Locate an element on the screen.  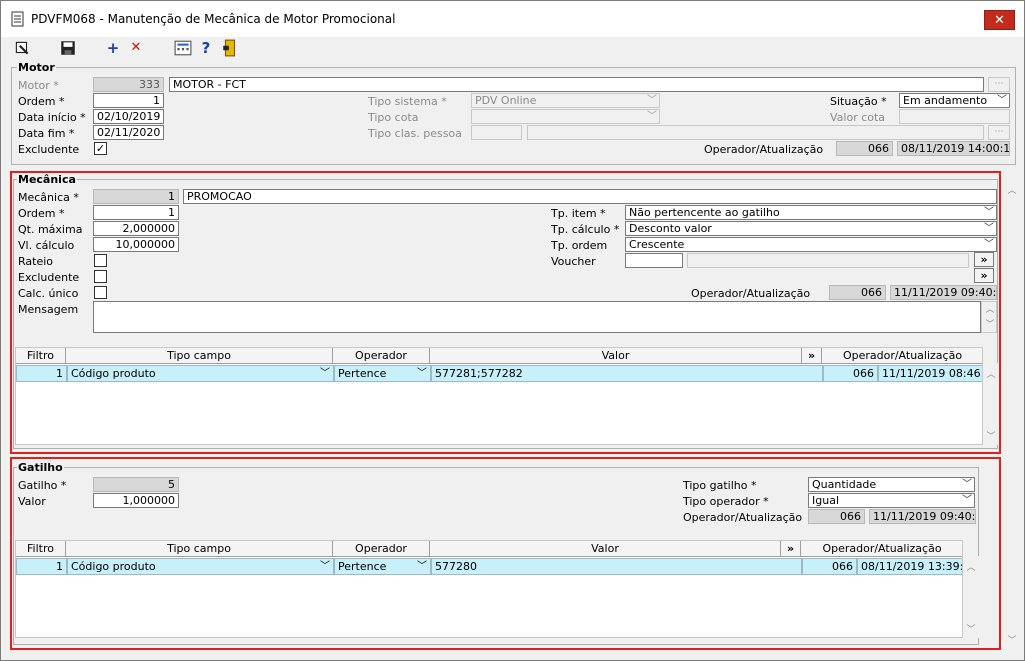
rateio-checkbox is located at coordinates (100, 260).